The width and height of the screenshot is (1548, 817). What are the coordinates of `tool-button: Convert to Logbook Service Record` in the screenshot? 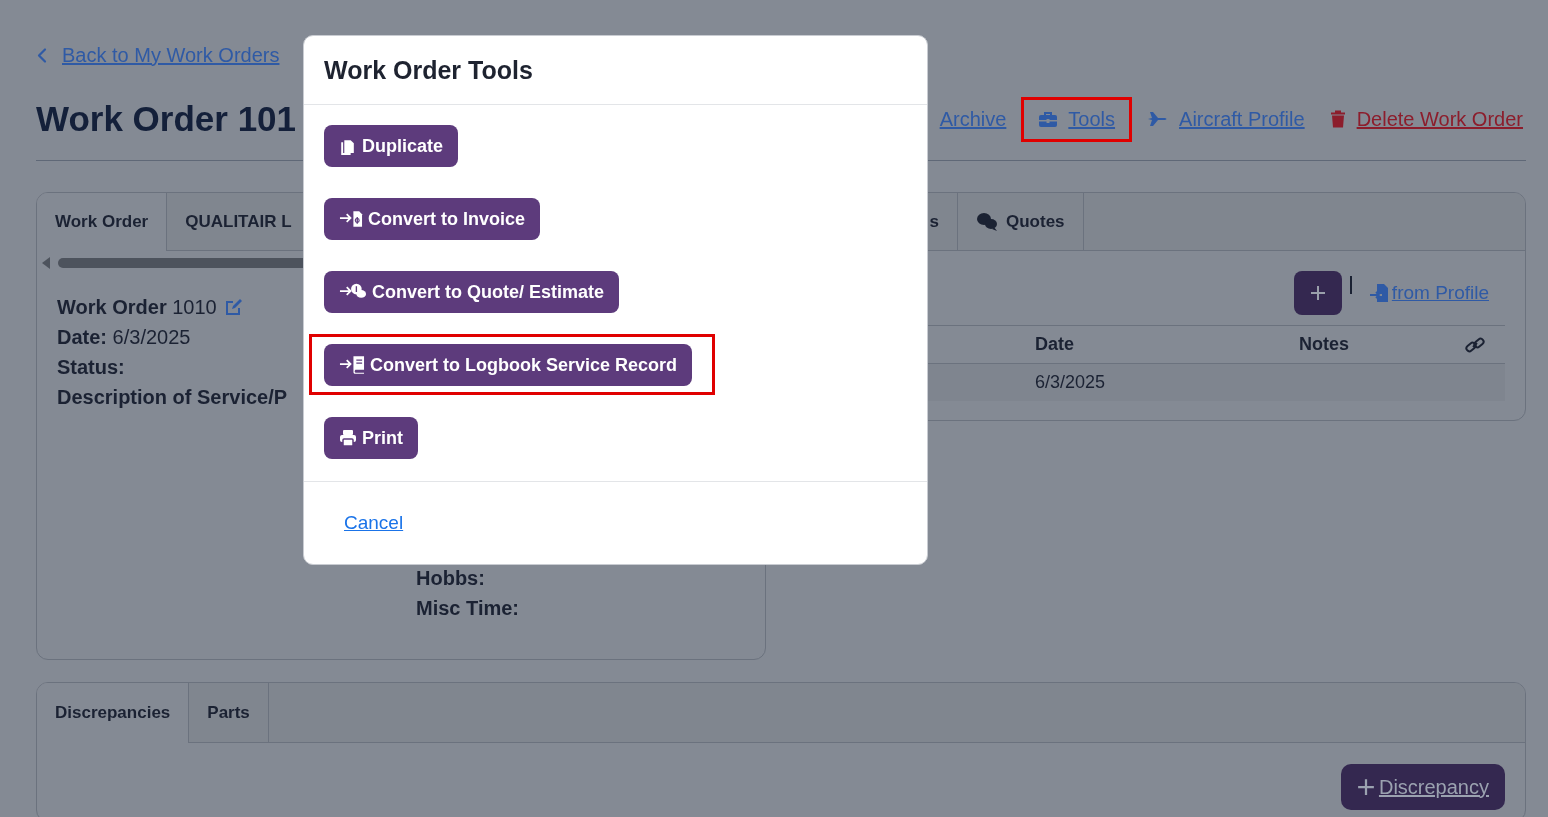 It's located at (508, 365).